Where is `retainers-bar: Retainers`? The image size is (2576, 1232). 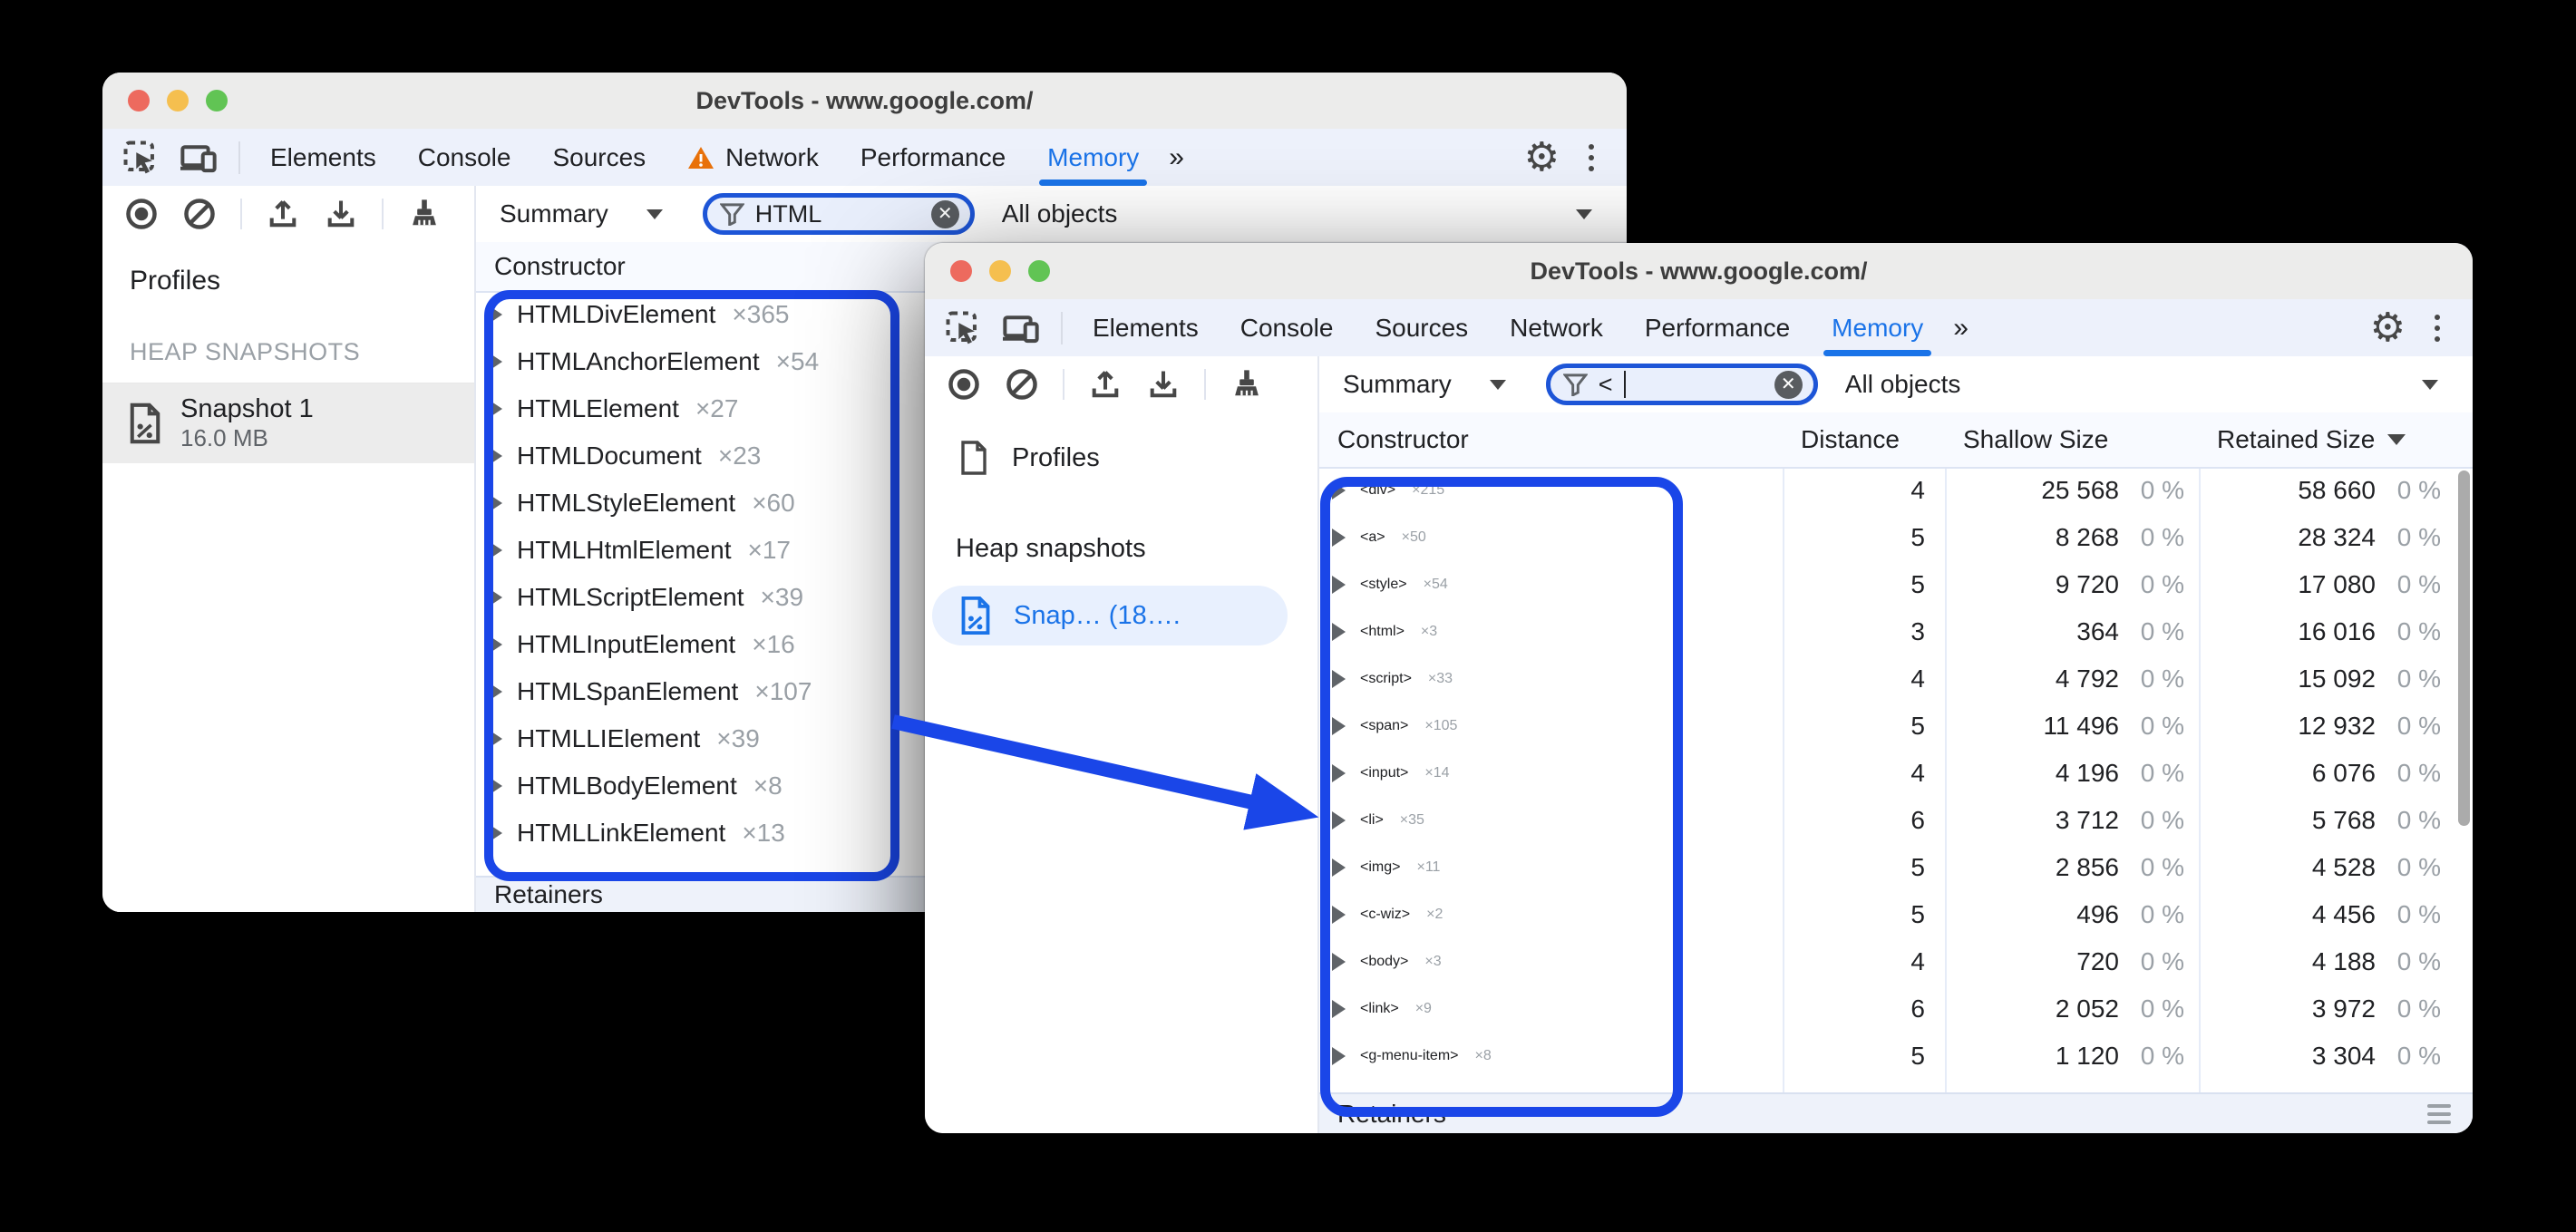 retainers-bar: Retainers is located at coordinates (1896, 1112).